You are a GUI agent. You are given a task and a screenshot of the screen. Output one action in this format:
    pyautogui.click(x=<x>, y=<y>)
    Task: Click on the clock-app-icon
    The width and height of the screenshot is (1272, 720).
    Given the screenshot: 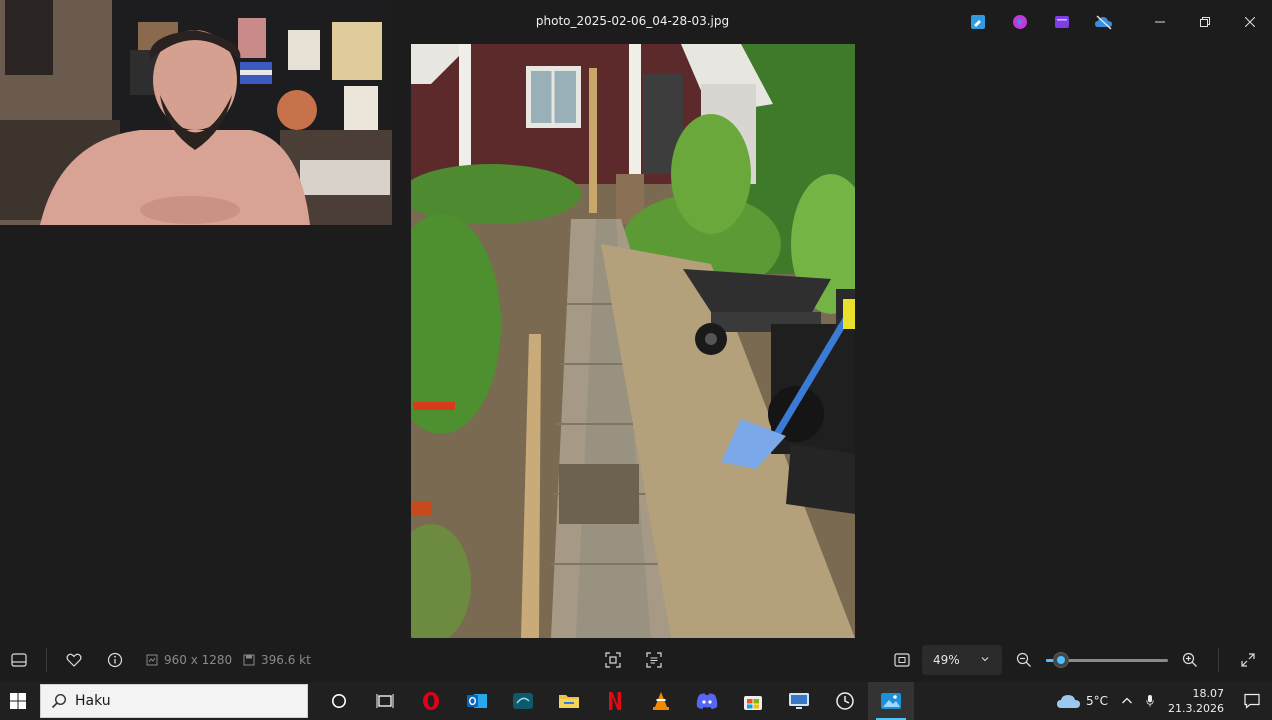 What is the action you would take?
    pyautogui.click(x=845, y=701)
    